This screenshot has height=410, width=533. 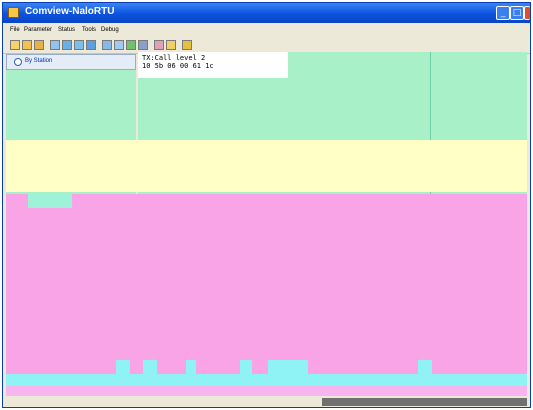 What do you see at coordinates (66, 30) in the screenshot?
I see `menu-status: Status` at bounding box center [66, 30].